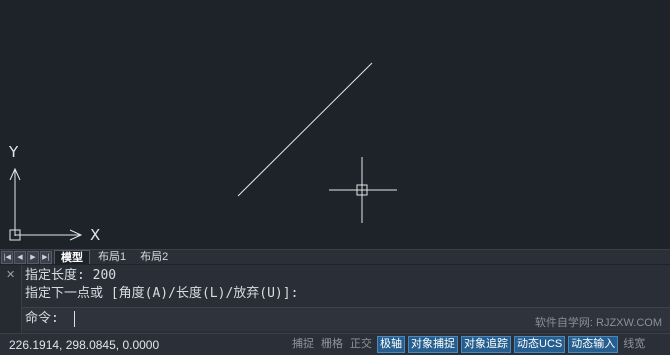  What do you see at coordinates (433, 344) in the screenshot?
I see `toggle-osnap: 对象捕捉` at bounding box center [433, 344].